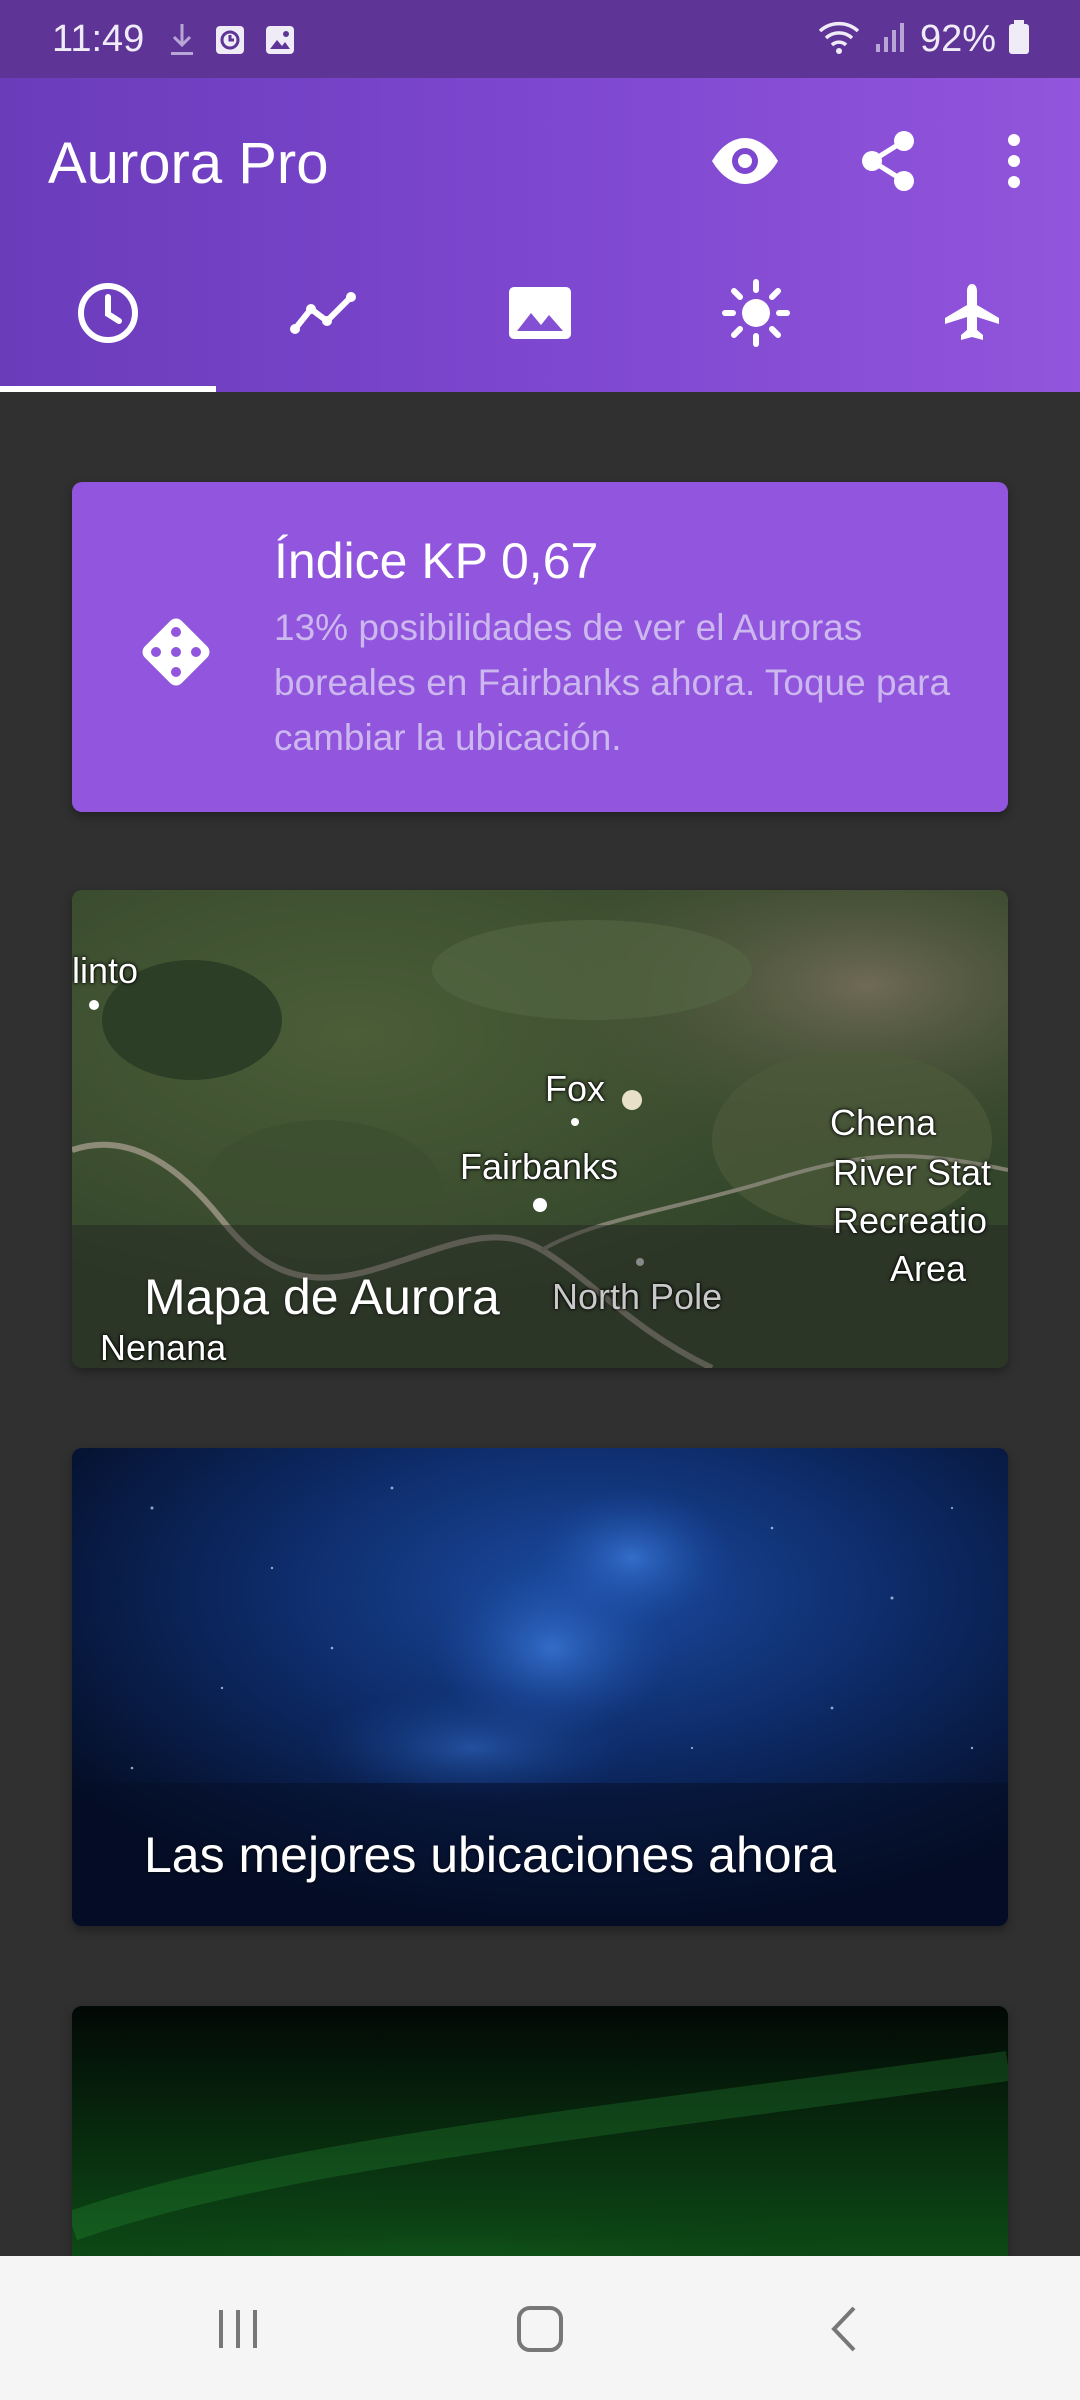 The height and width of the screenshot is (2400, 1080). Describe the element at coordinates (322, 1297) in the screenshot. I see `aurora-map-title: Mapa de Aurora` at that location.